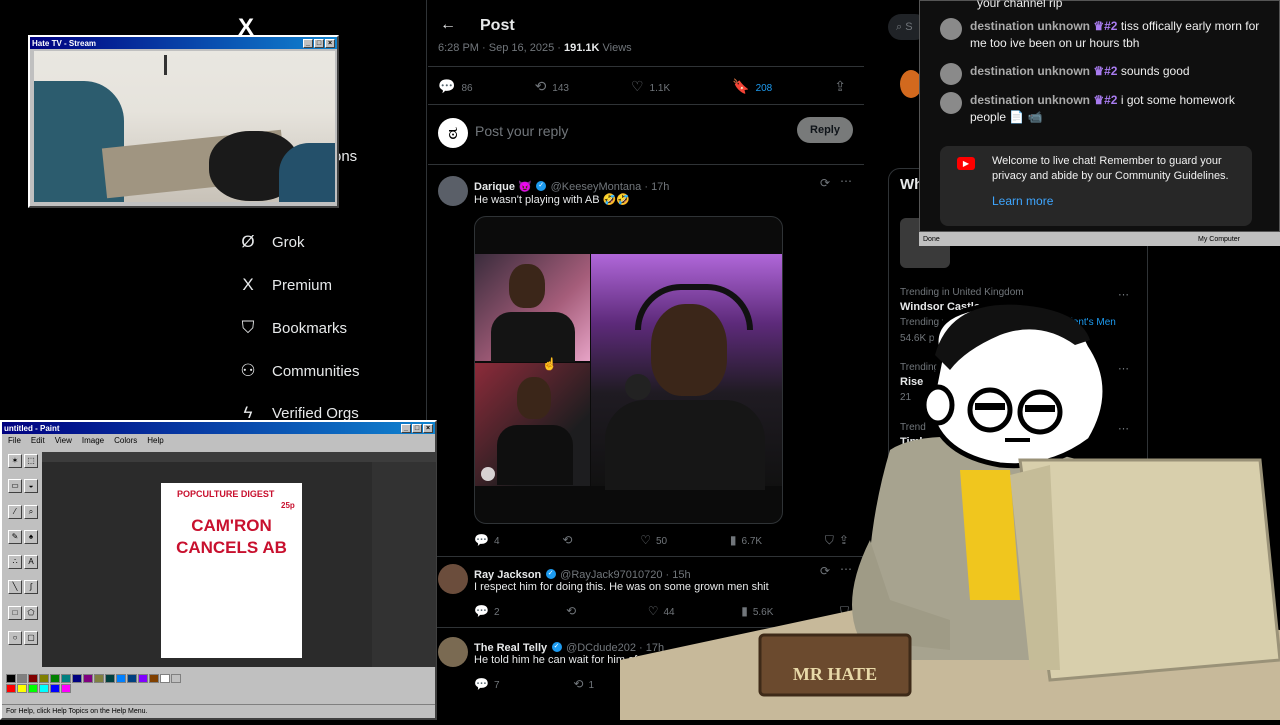 This screenshot has width=1280, height=725. I want to click on tweet-author: The Real Telly, so click(510, 648).